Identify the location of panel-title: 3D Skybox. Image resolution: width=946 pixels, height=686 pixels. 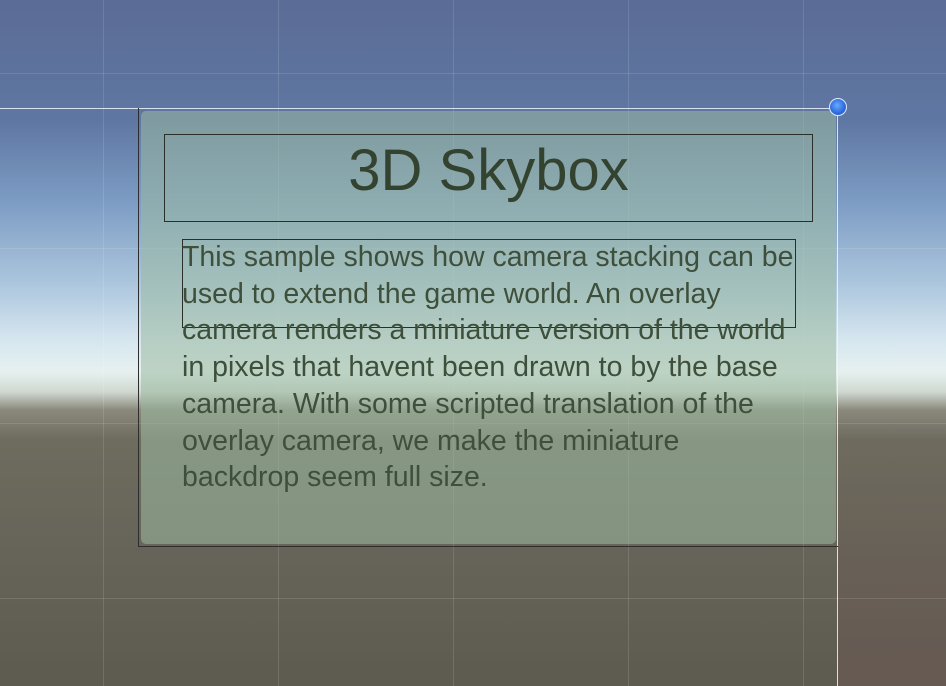
(488, 170).